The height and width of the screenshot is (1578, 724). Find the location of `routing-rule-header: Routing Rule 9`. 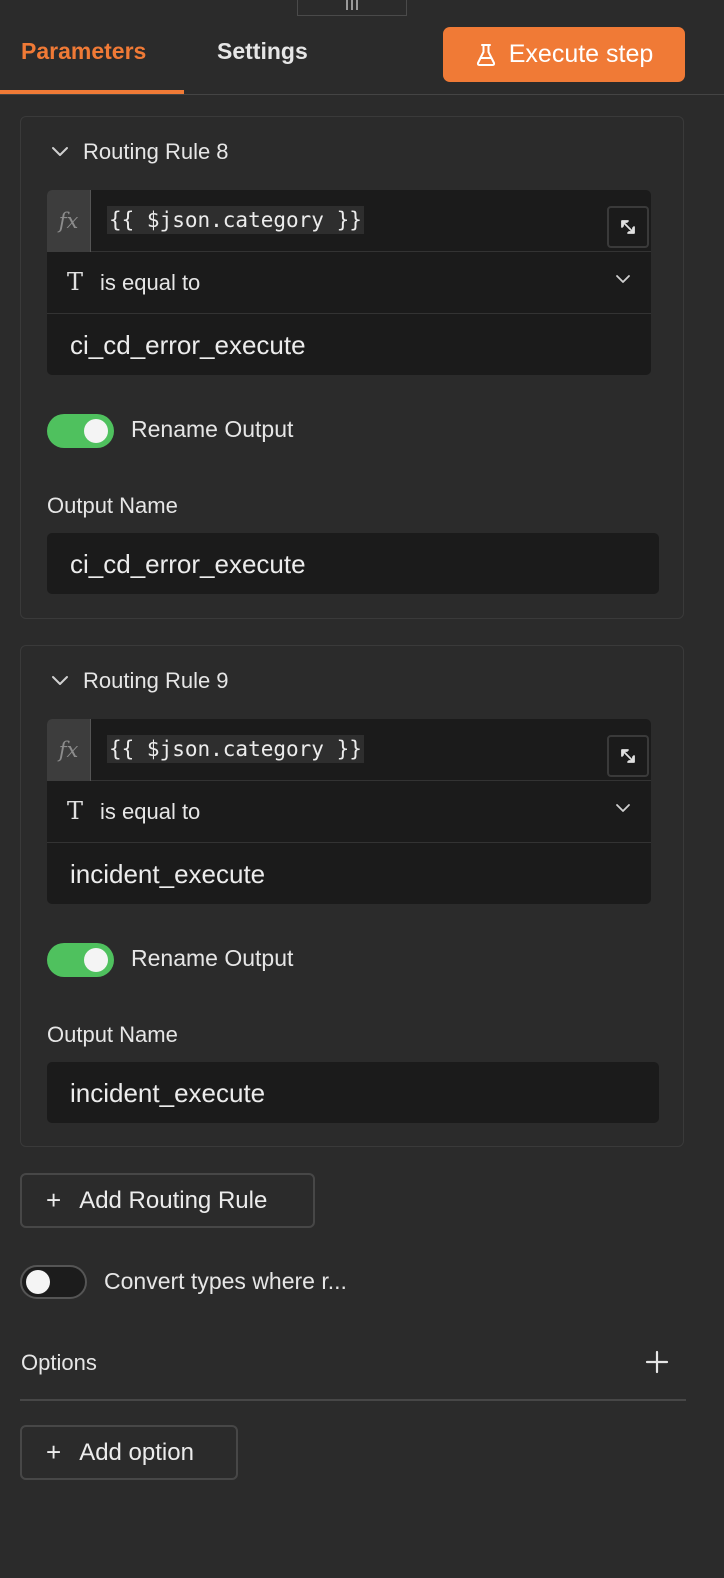

routing-rule-header: Routing Rule 9 is located at coordinates (140, 681).